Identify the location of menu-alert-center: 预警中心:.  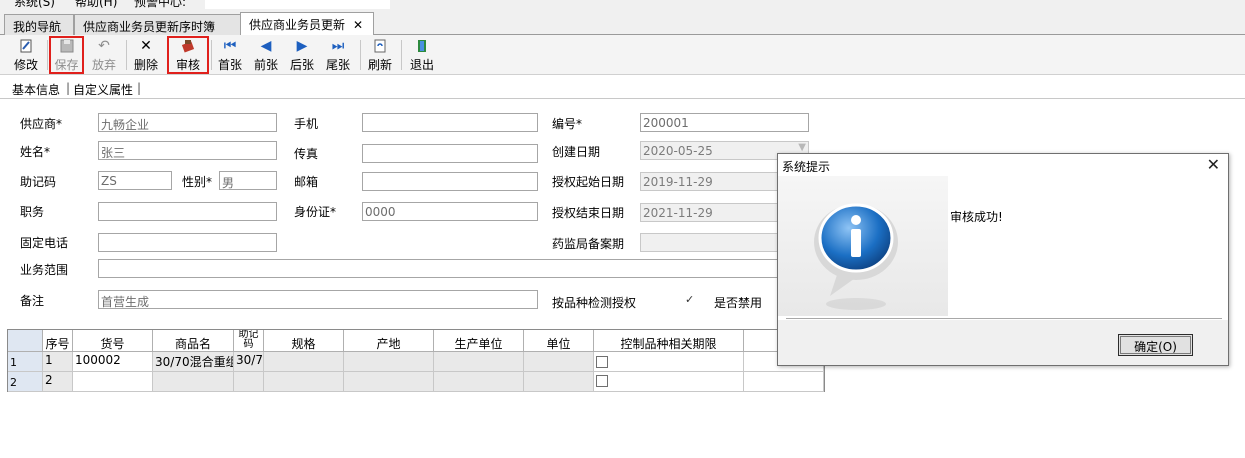
(160, 5).